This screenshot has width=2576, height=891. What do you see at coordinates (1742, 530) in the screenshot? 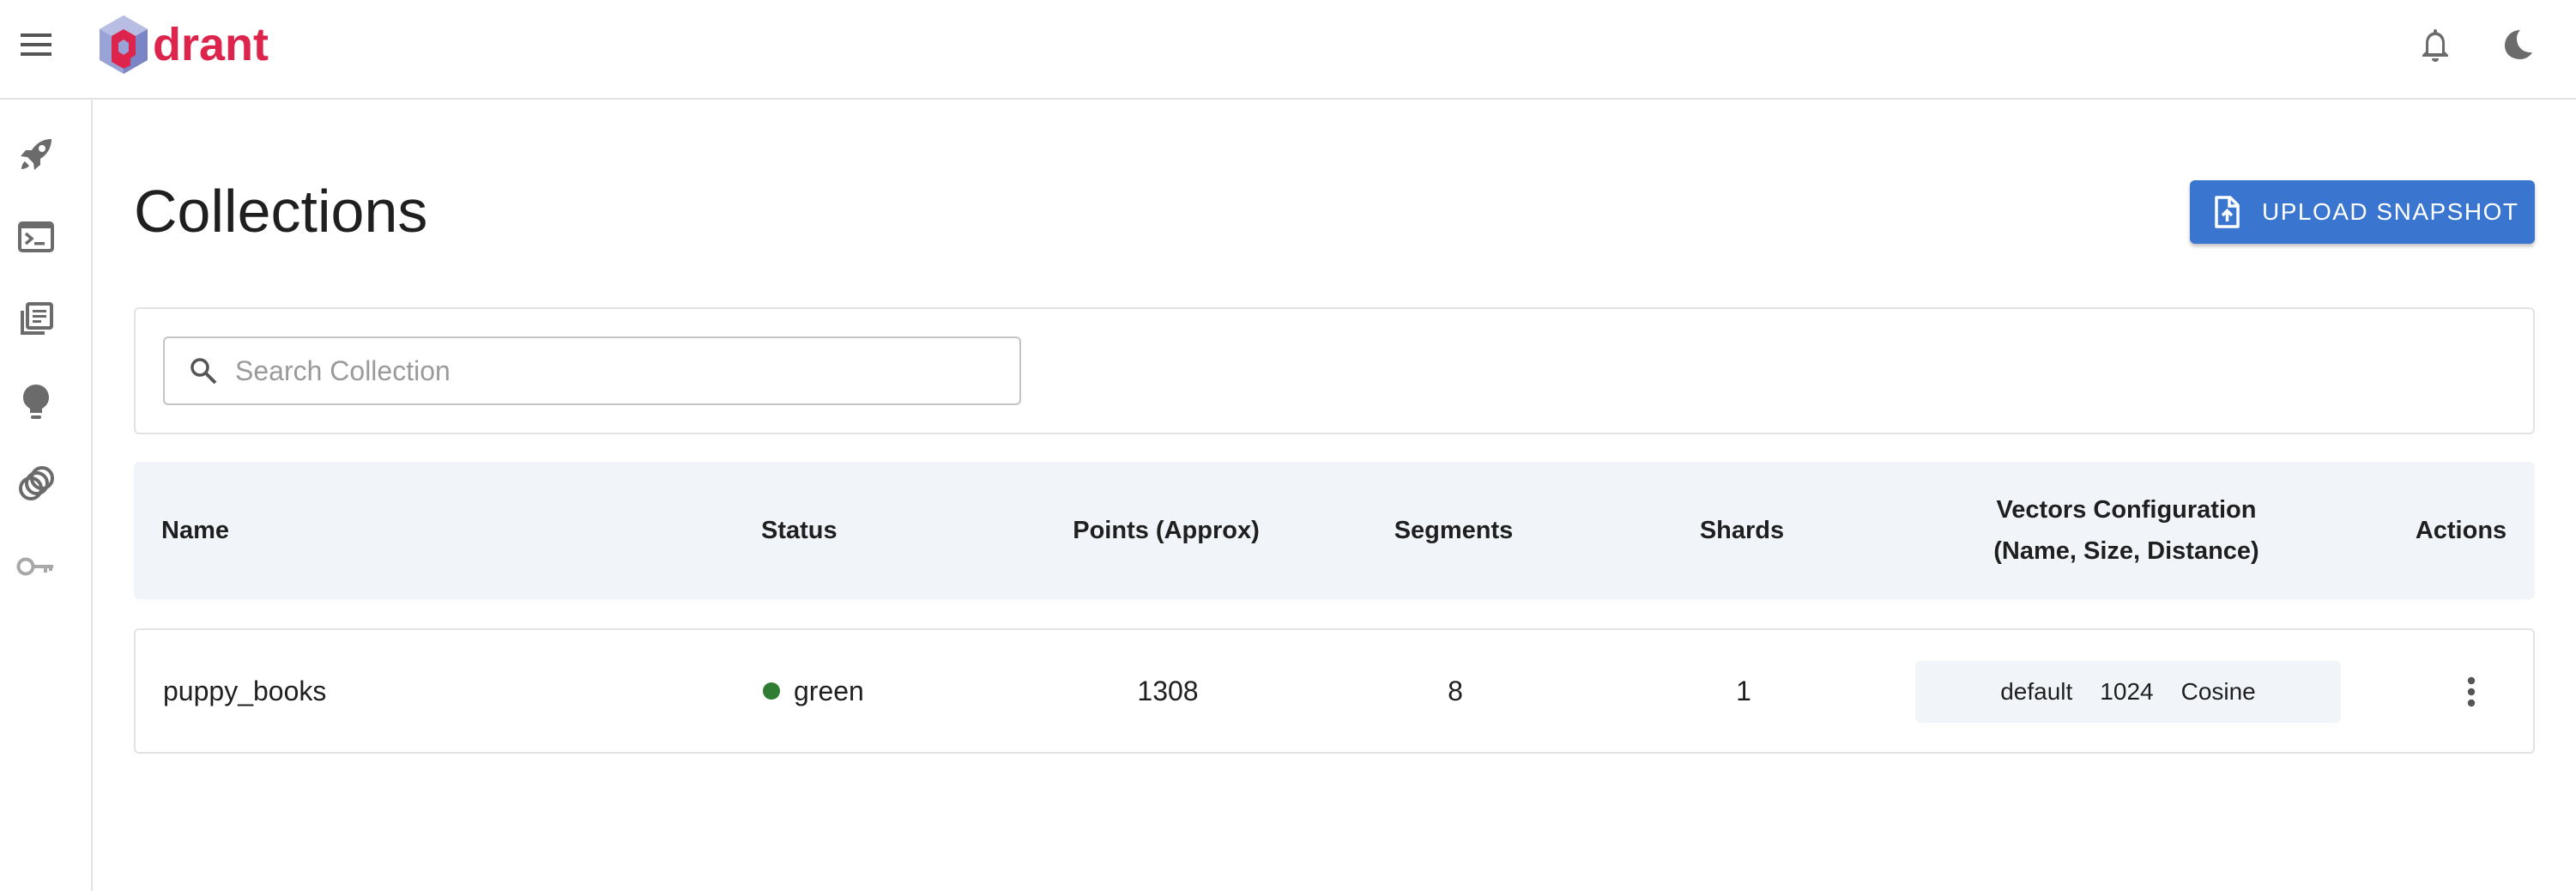
I see `column-header-shards: Shards` at bounding box center [1742, 530].